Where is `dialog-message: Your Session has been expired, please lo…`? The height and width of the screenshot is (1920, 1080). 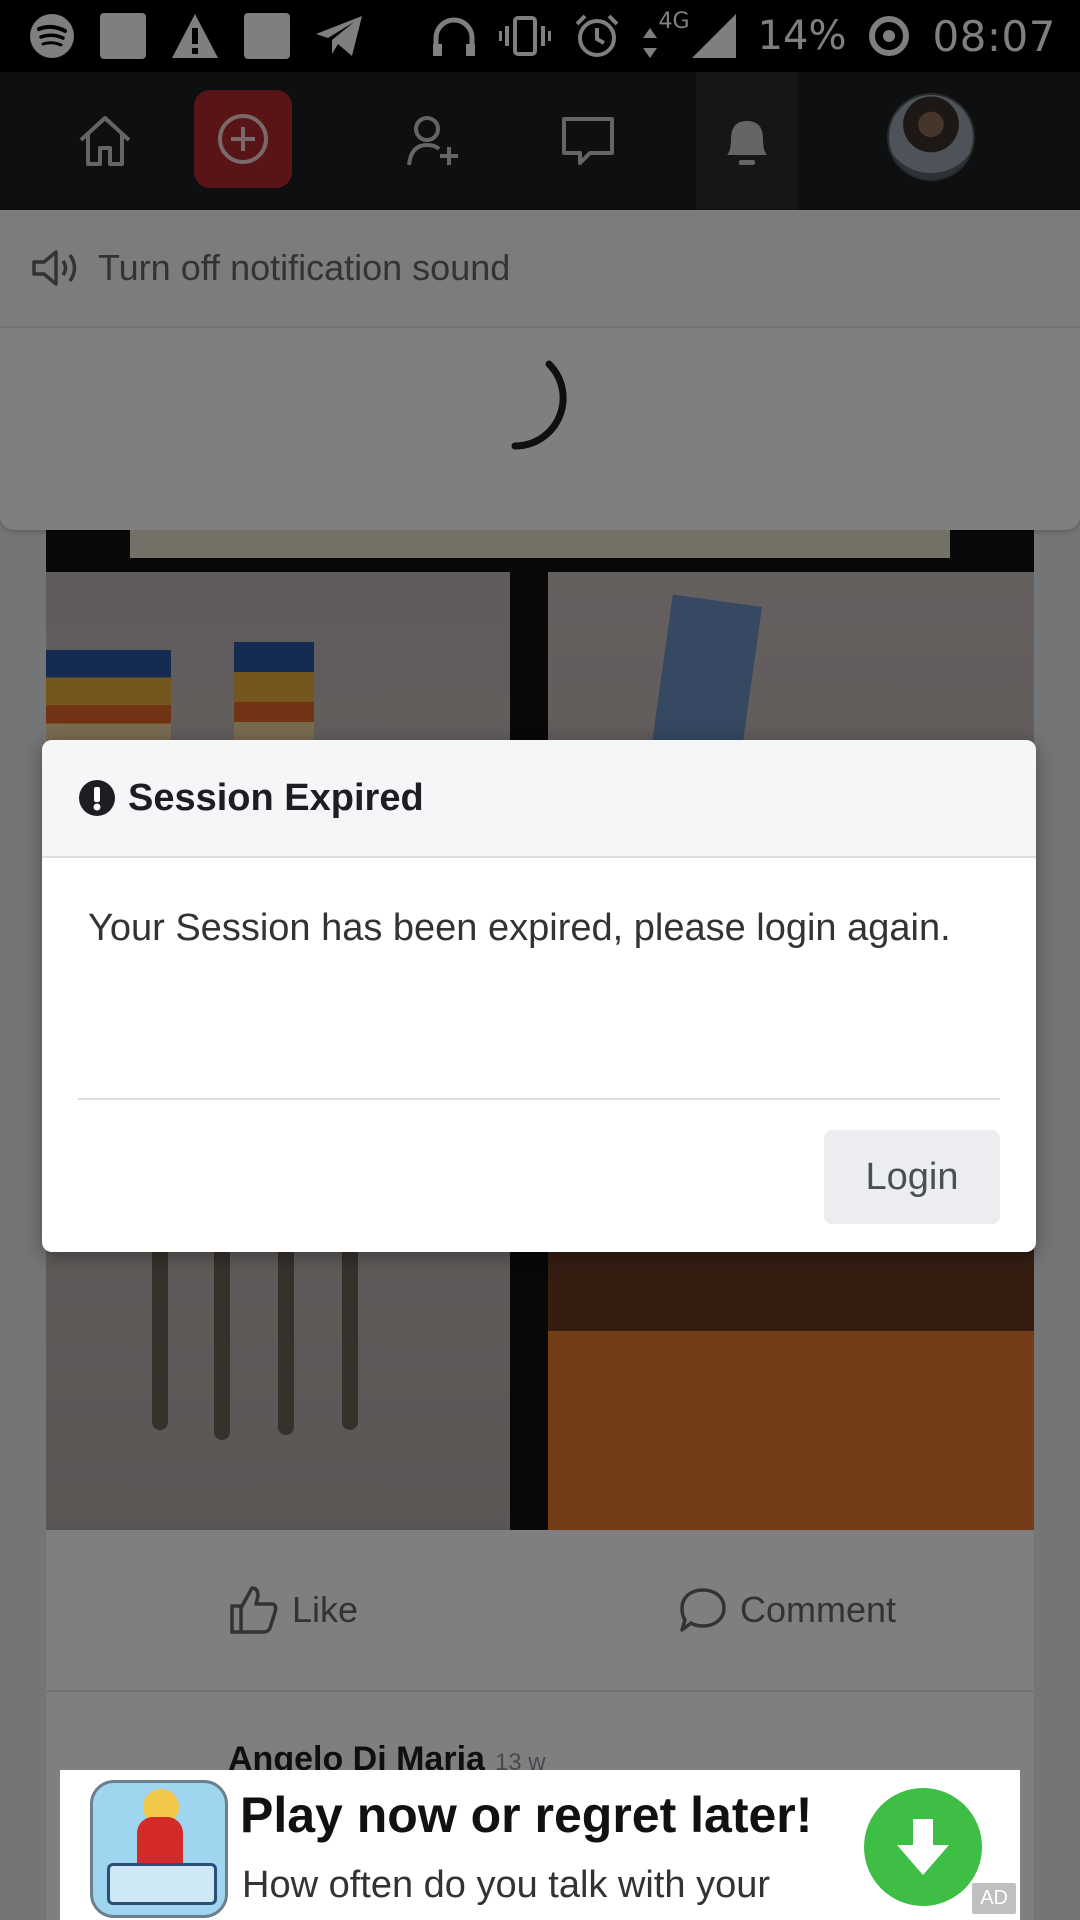 dialog-message: Your Session has been expired, please lo… is located at coordinates (519, 928).